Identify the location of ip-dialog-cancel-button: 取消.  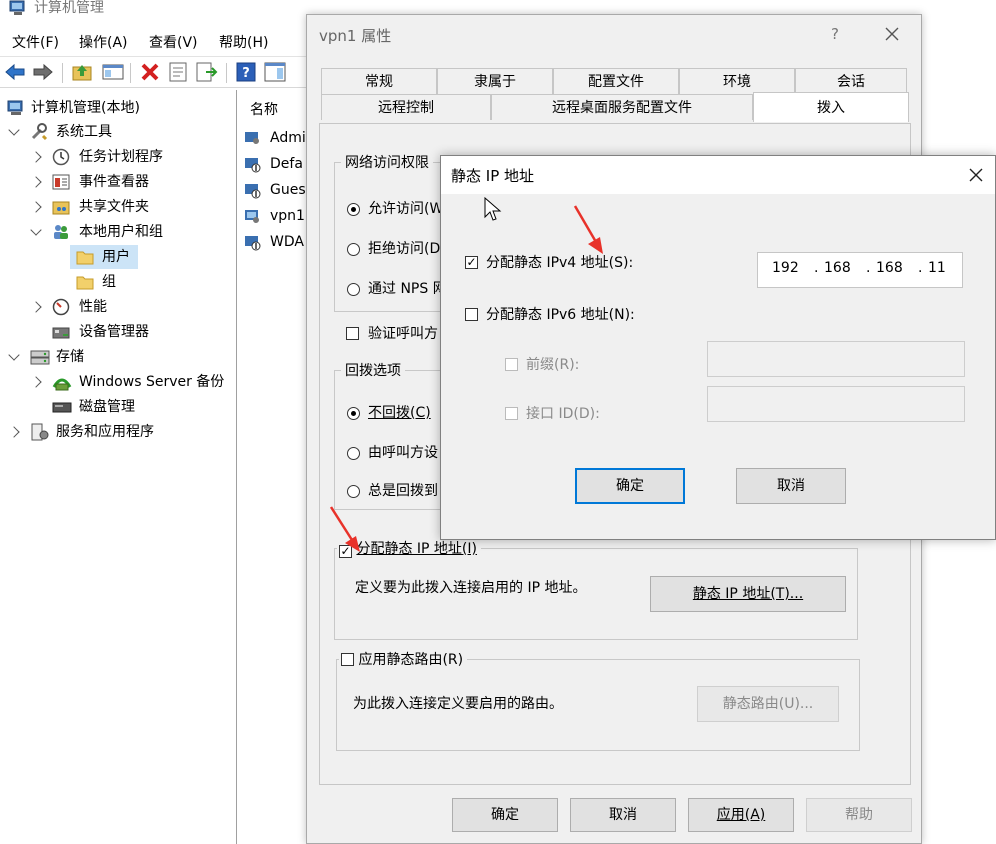
(791, 486).